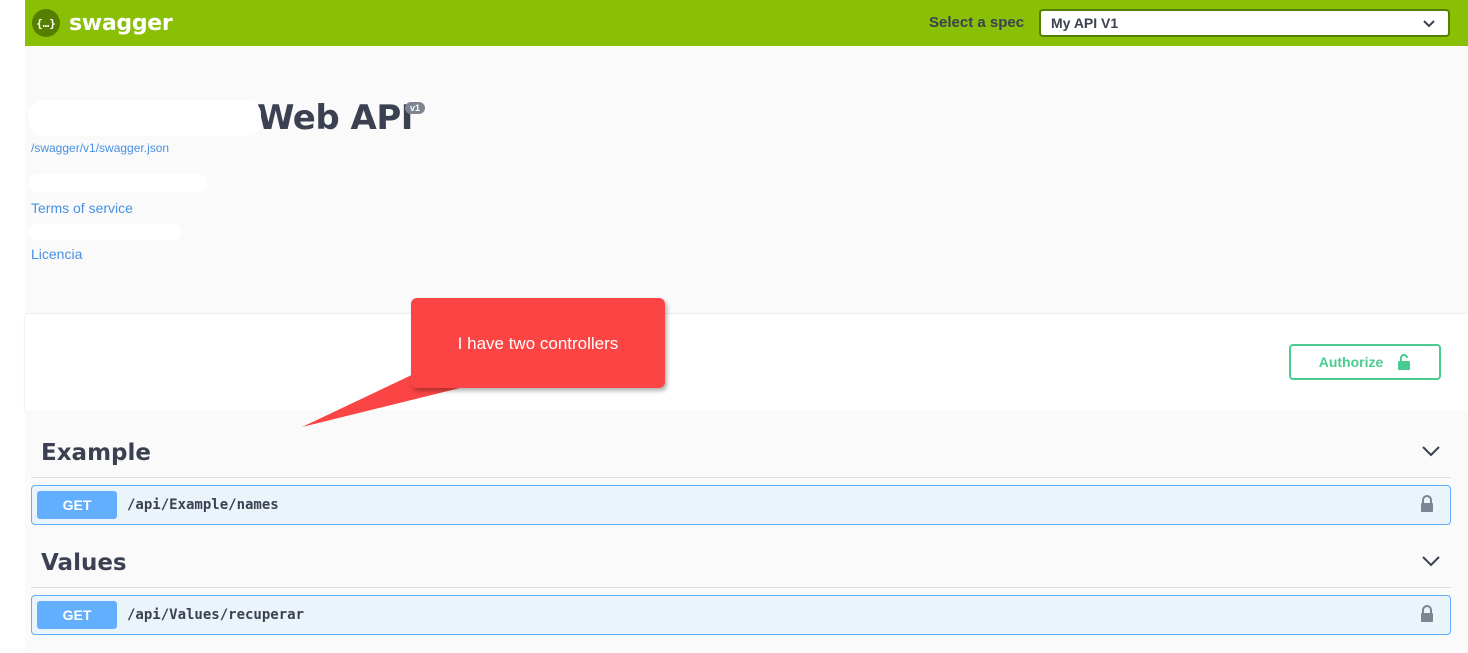 Image resolution: width=1468 pixels, height=653 pixels. What do you see at coordinates (82, 208) in the screenshot?
I see `terms-of-service-link: Terms of service` at bounding box center [82, 208].